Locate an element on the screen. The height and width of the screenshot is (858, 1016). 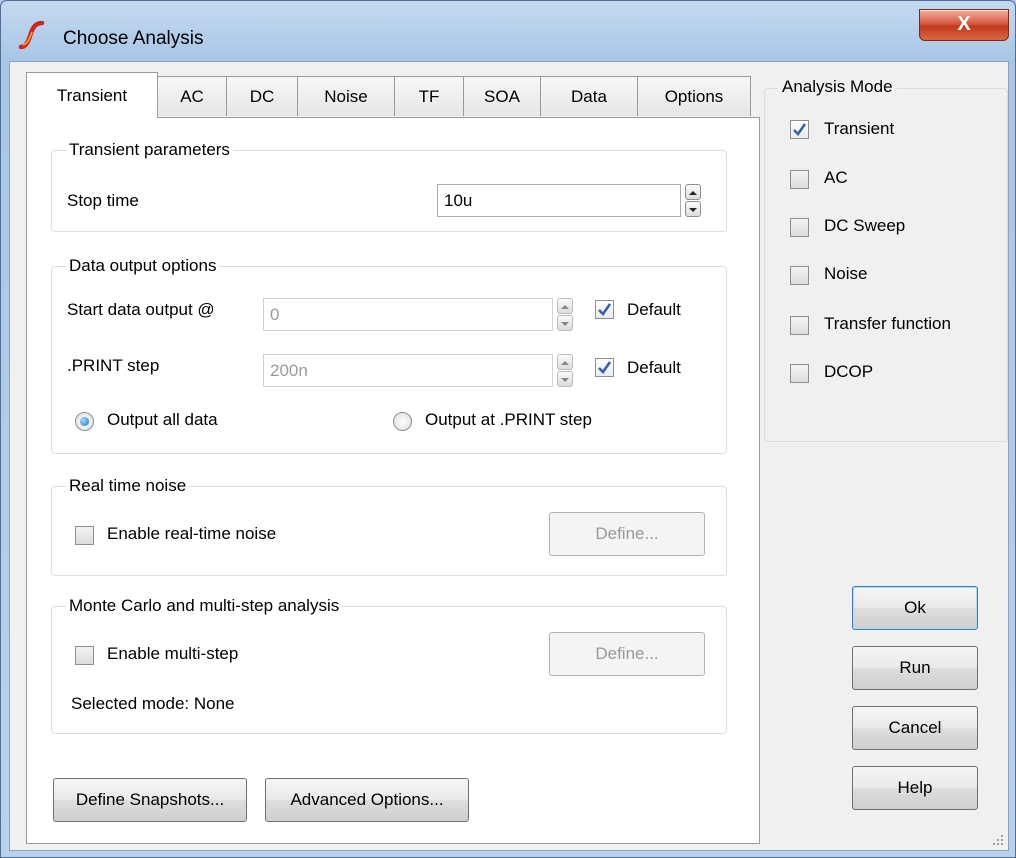
help-button: Help is located at coordinates (915, 788).